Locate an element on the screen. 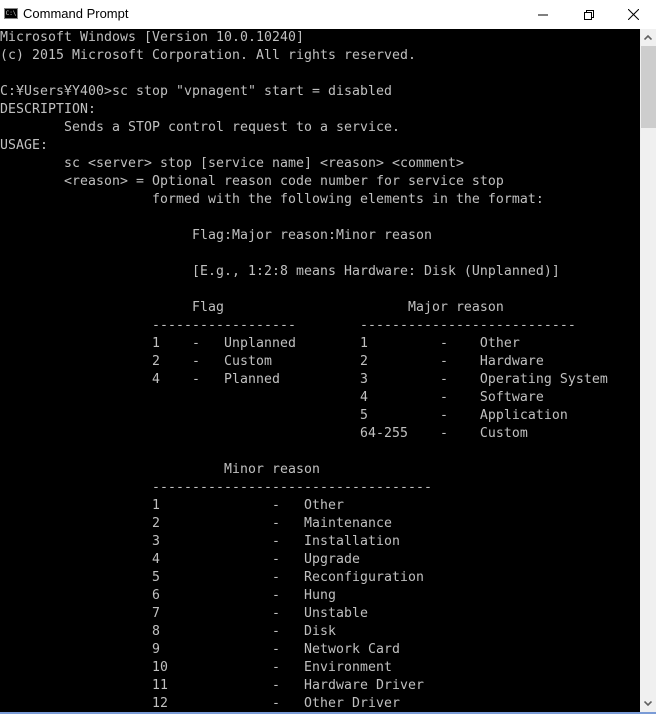 This screenshot has height=714, width=663. console-line: Flag:Major reason:Minor reason is located at coordinates (216, 235).